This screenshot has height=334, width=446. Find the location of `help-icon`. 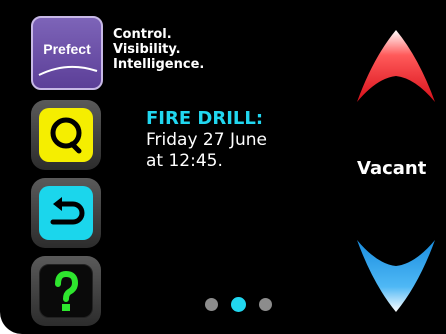

help-icon is located at coordinates (67, 290).